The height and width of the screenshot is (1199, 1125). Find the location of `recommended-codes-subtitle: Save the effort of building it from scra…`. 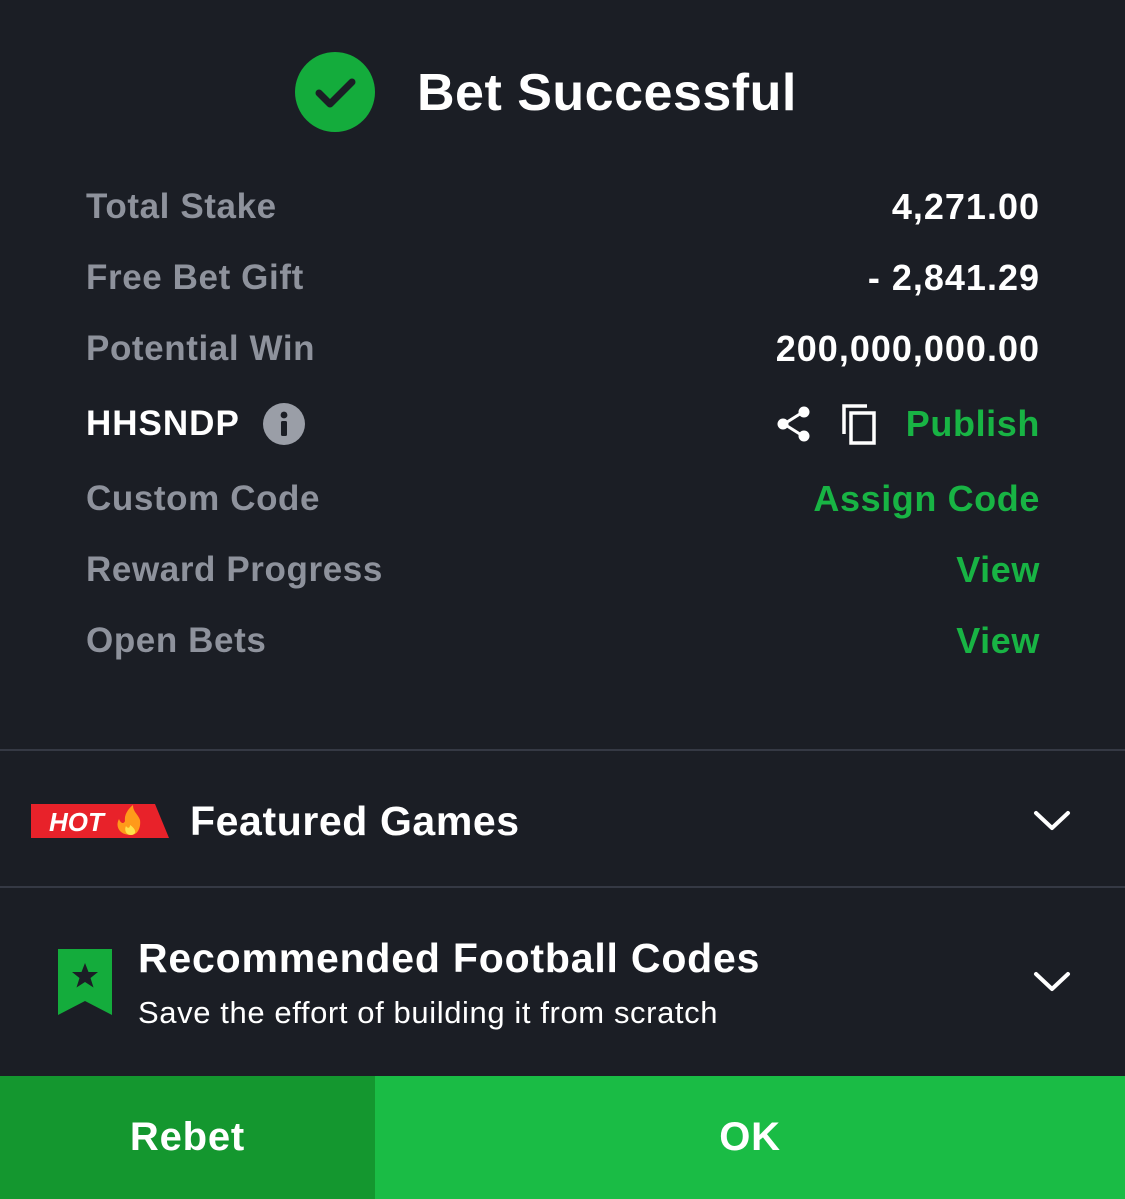

recommended-codes-subtitle: Save the effort of building it from scra… is located at coordinates (428, 1012).